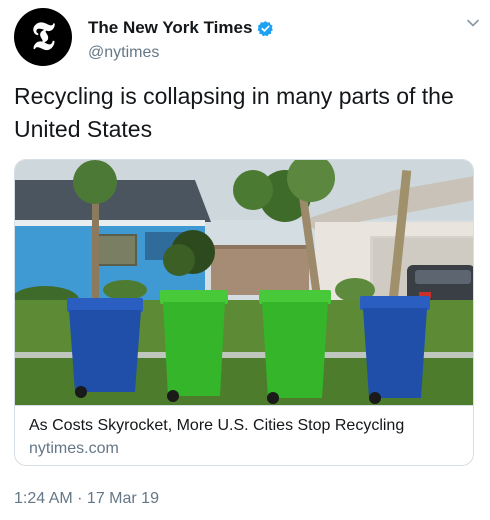  What do you see at coordinates (473, 23) in the screenshot?
I see `chevron-down-icon` at bounding box center [473, 23].